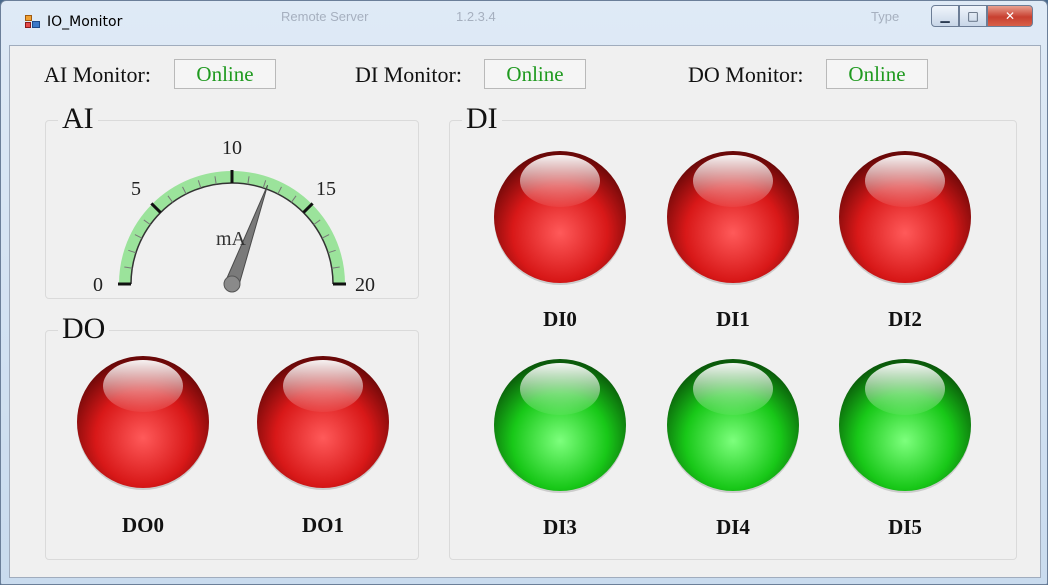 The height and width of the screenshot is (585, 1048). I want to click on led-di3, so click(560, 426).